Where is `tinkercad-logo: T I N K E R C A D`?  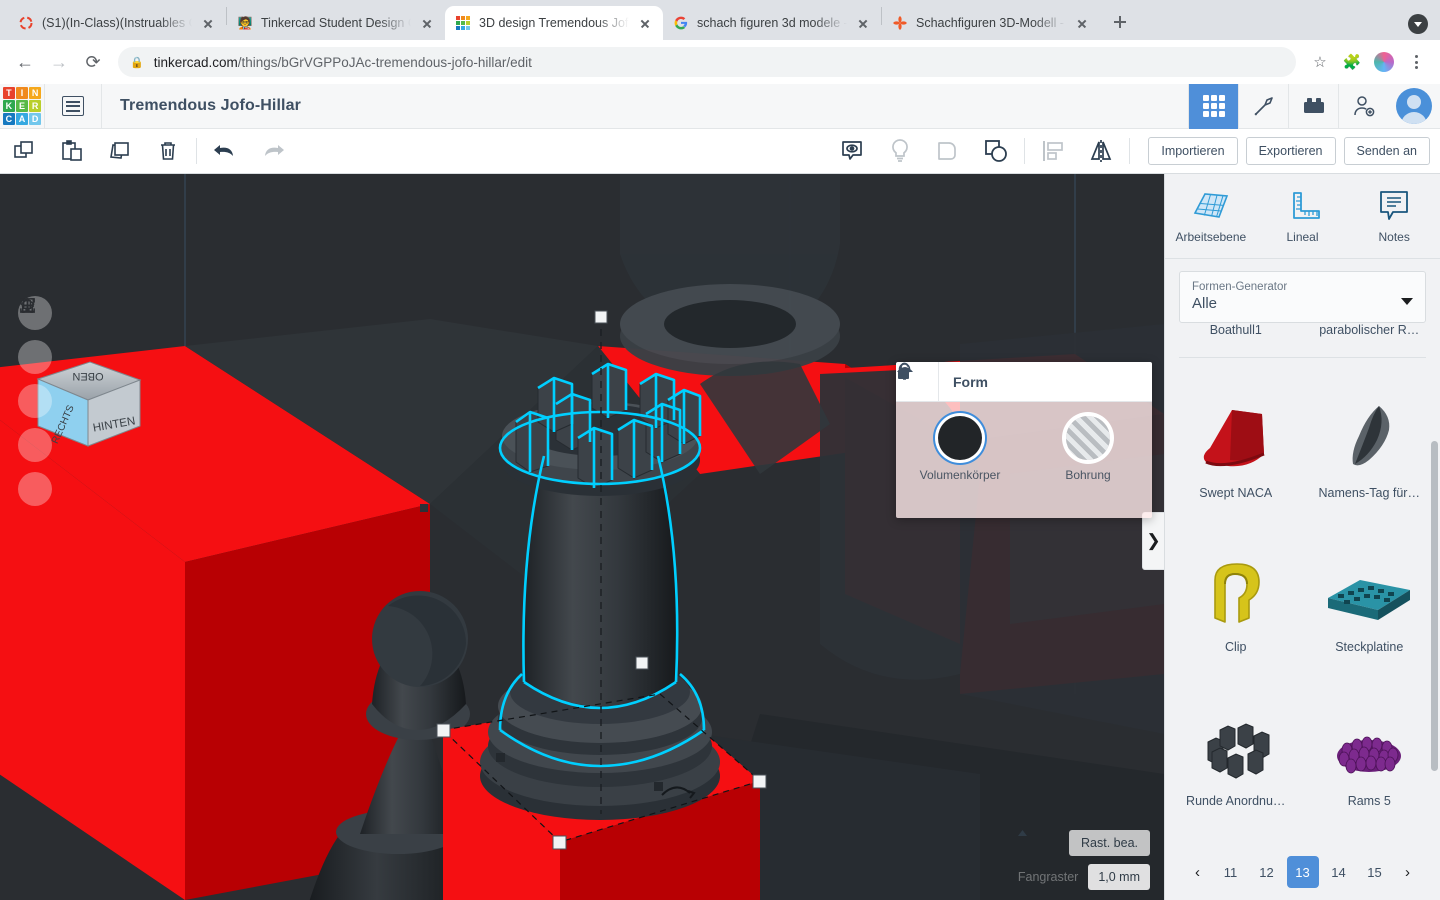
tinkercad-logo: T I N K E R C A D is located at coordinates (22, 106).